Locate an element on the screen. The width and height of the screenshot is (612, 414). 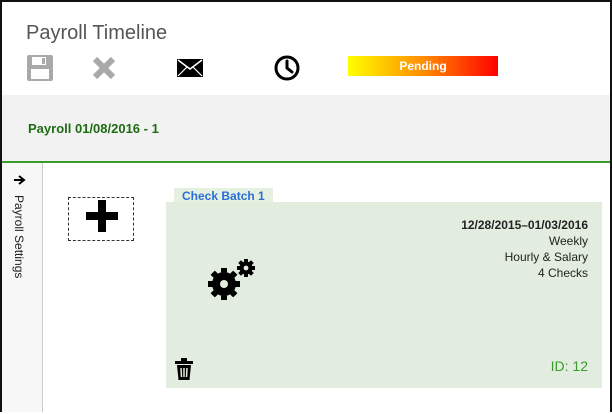
delete-button is located at coordinates (104, 68).